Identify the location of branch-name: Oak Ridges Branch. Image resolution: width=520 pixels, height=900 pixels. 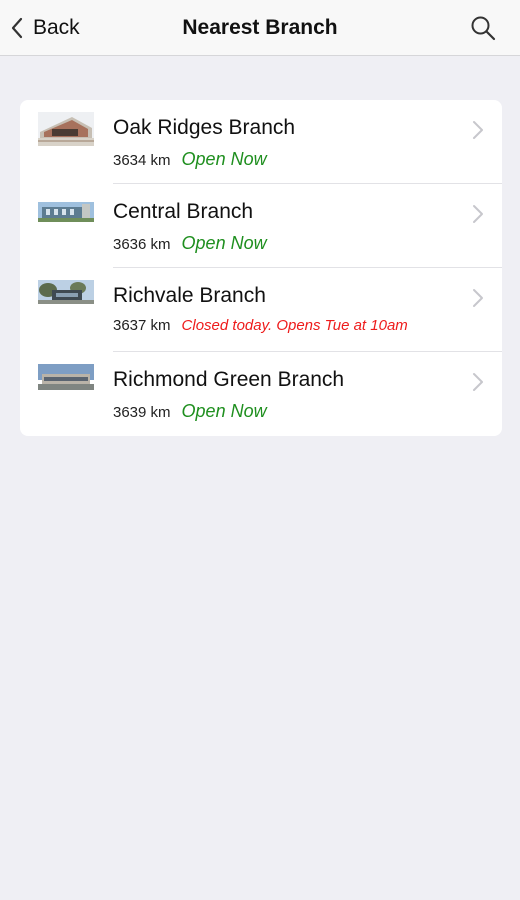
(204, 127).